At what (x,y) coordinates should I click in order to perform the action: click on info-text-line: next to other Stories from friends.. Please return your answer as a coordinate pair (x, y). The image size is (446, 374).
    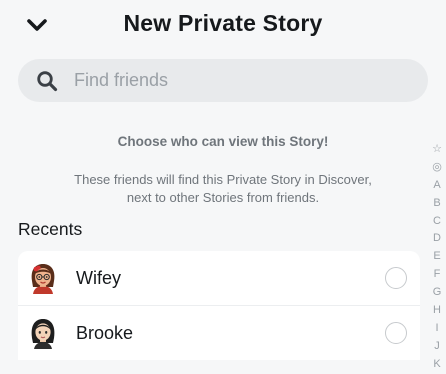
    Looking at the image, I should click on (223, 197).